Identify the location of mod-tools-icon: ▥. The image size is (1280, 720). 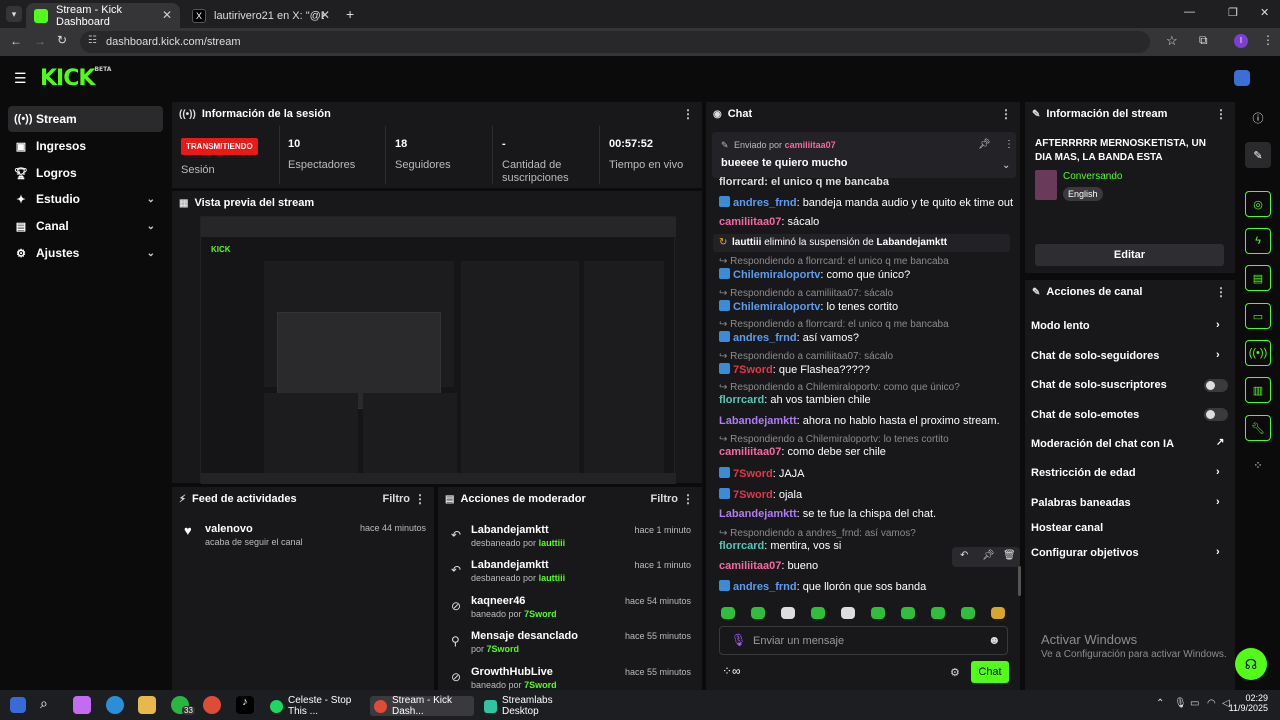
(1258, 390).